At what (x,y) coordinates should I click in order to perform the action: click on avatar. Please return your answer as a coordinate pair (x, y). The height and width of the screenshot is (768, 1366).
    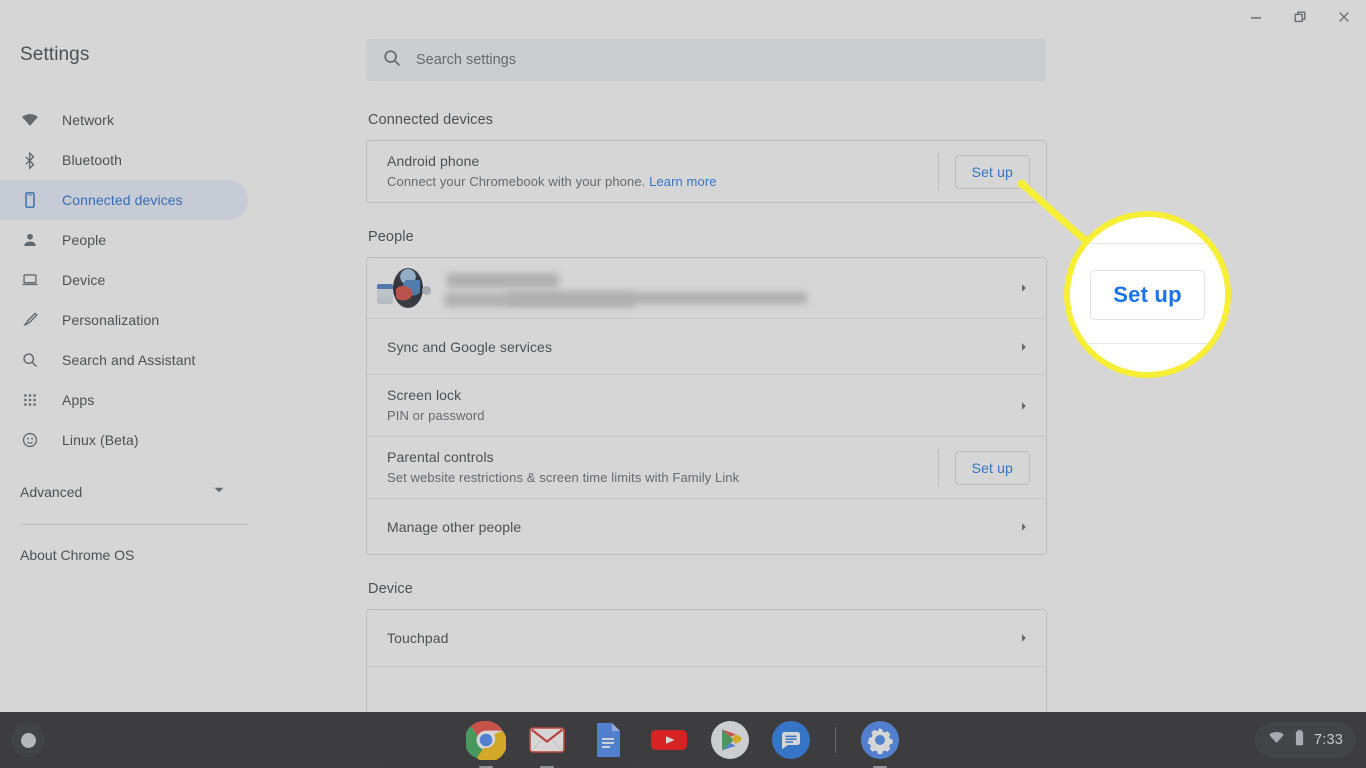
    Looking at the image, I should click on (404, 288).